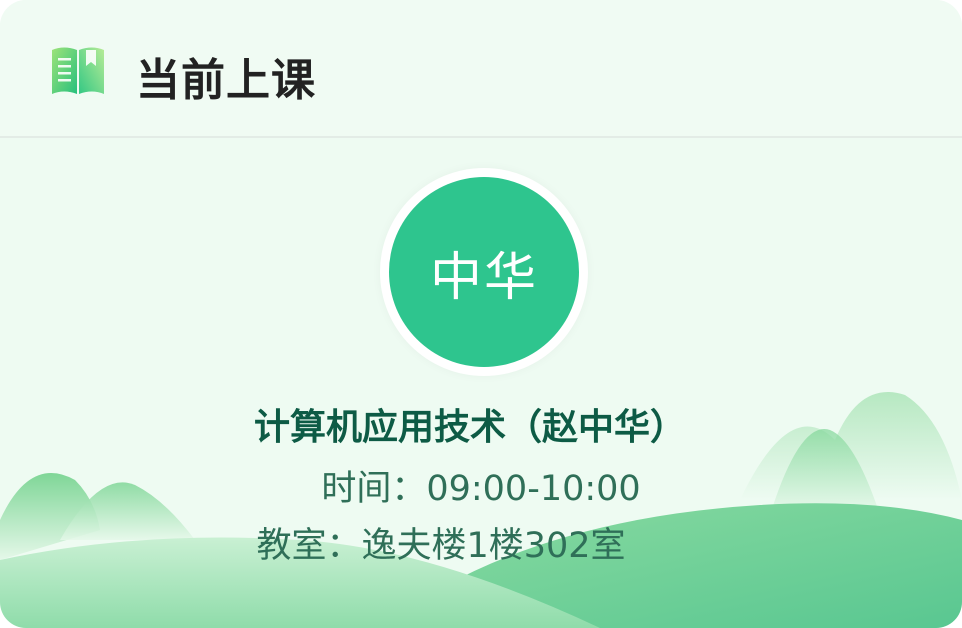  What do you see at coordinates (484, 272) in the screenshot?
I see `teacher-avatar: 中华` at bounding box center [484, 272].